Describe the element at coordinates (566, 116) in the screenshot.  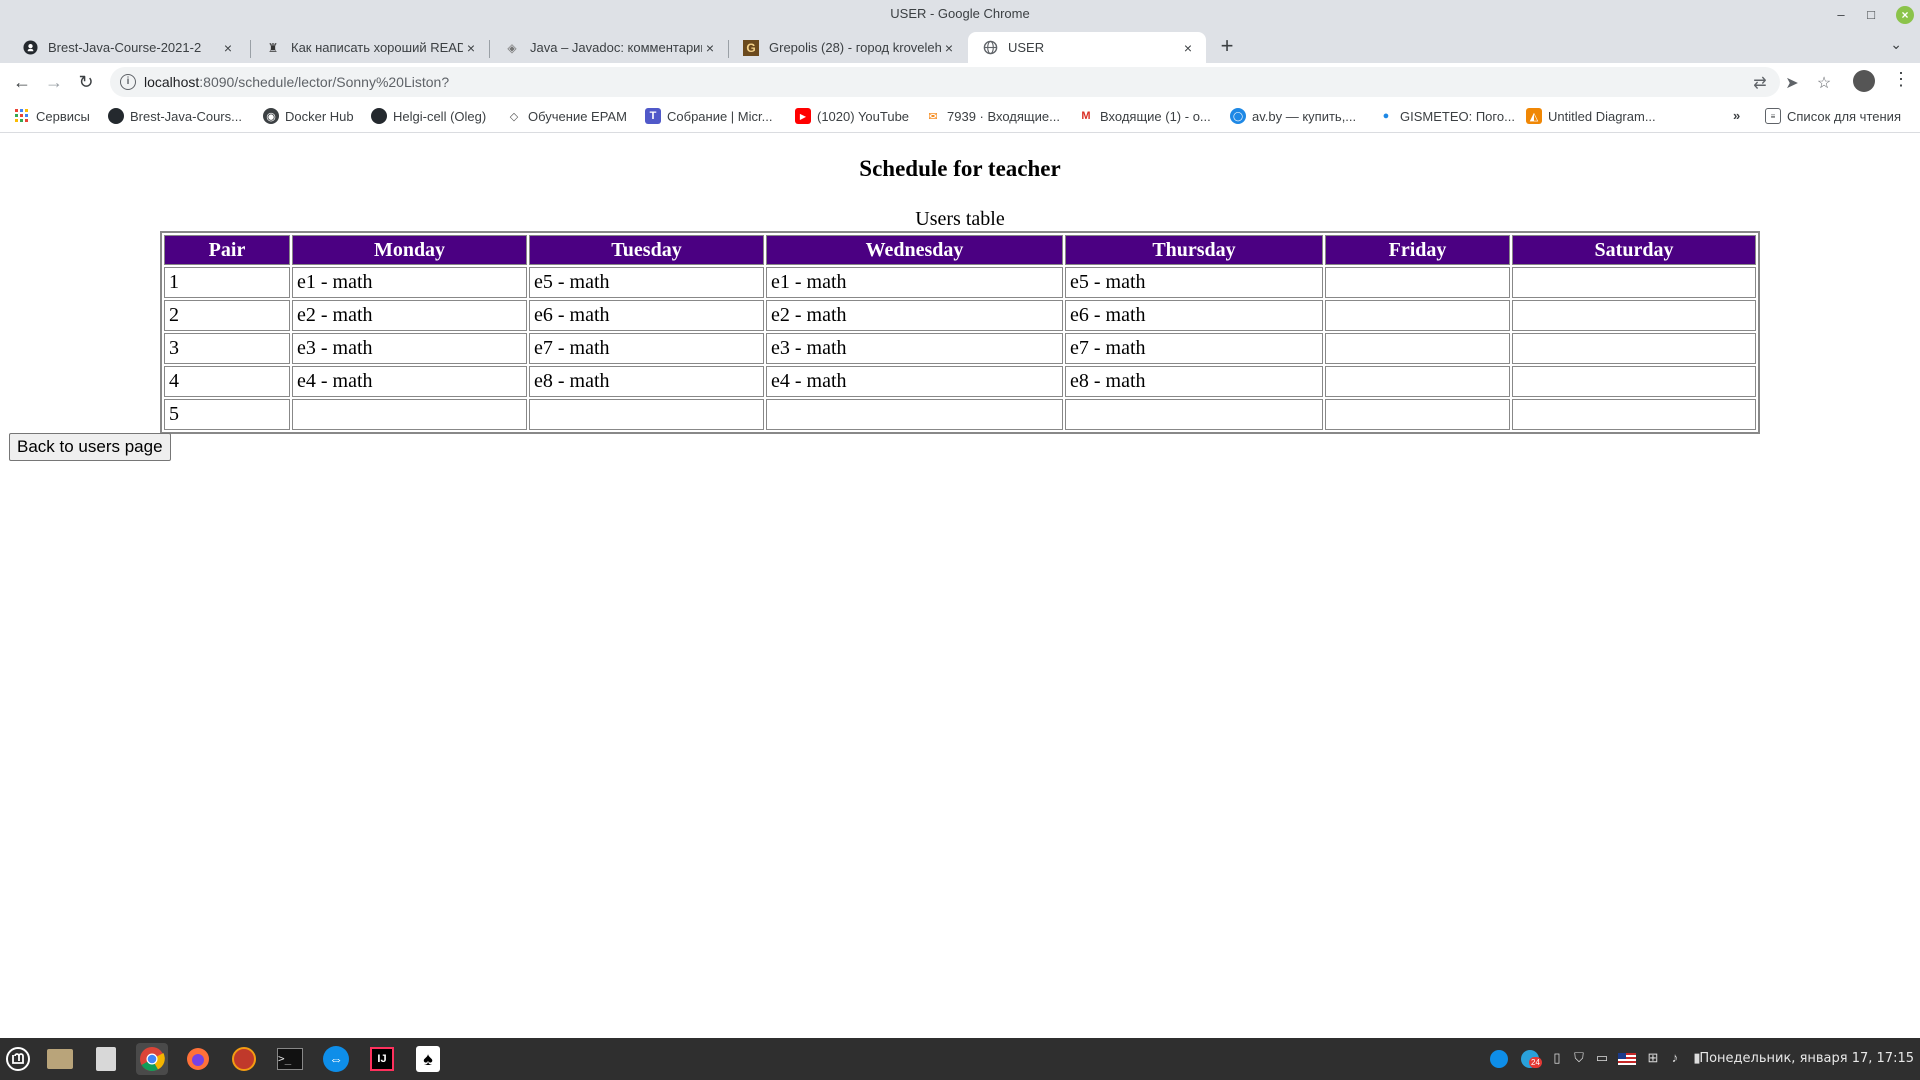
I see `bookmark-epam: ◇ Обучение EPAM` at that location.